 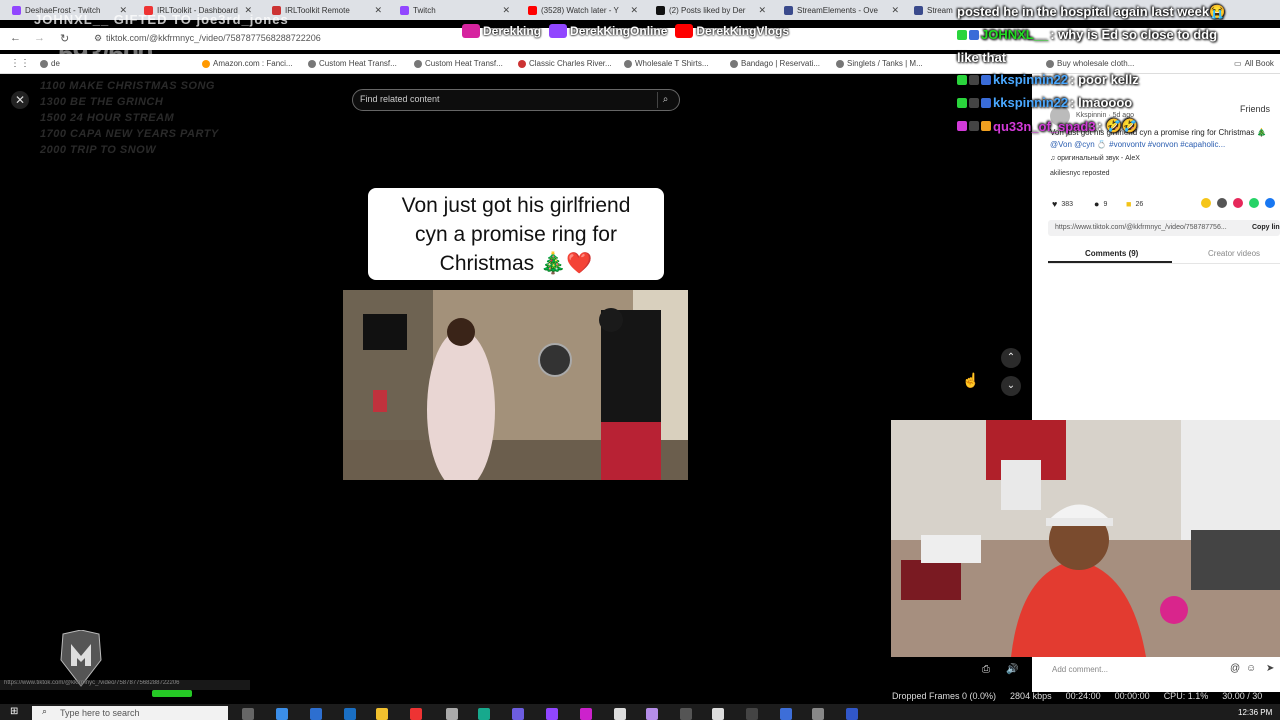 What do you see at coordinates (660, 10) in the screenshot?
I see `x-icon` at bounding box center [660, 10].